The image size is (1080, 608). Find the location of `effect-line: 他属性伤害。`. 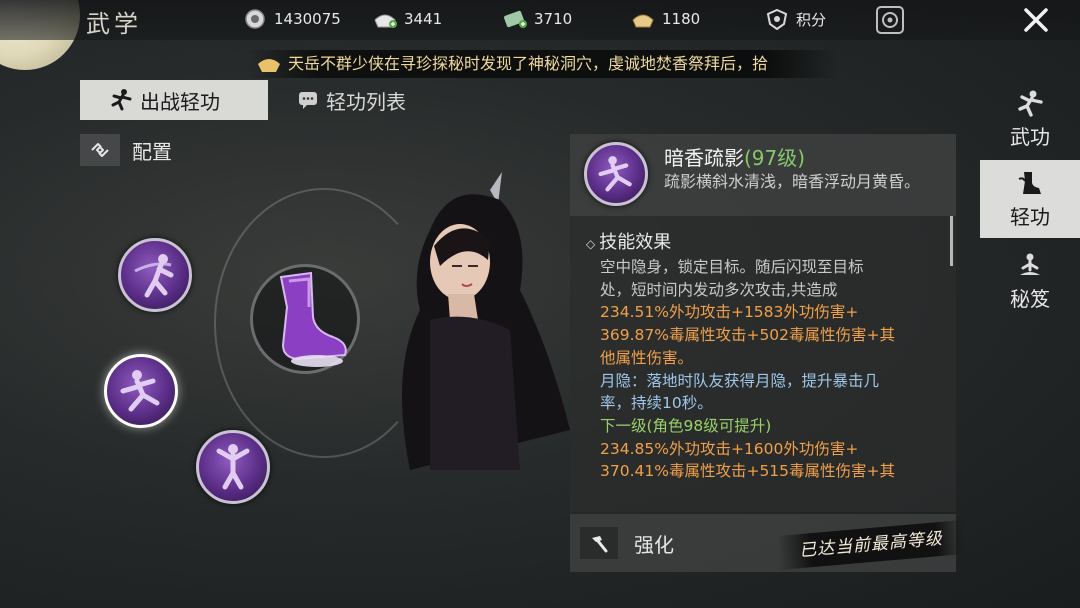

effect-line: 他属性伤害。 is located at coordinates (647, 357).